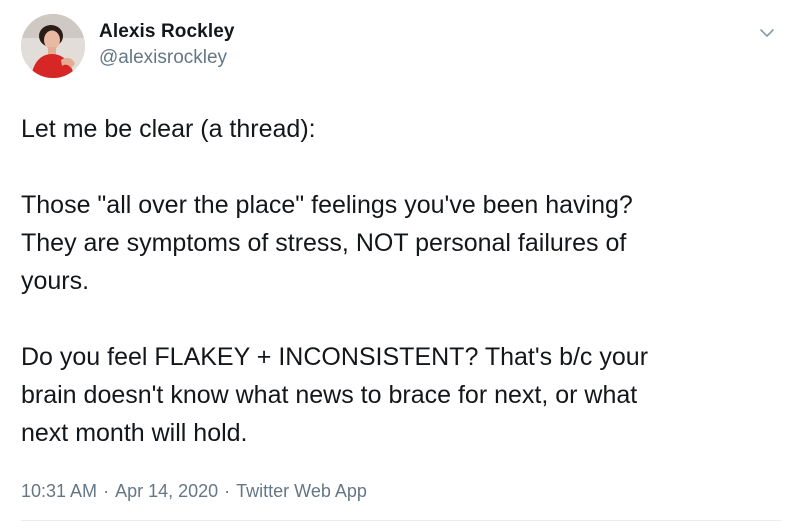 Image resolution: width=800 pixels, height=528 pixels. What do you see at coordinates (163, 58) in the screenshot?
I see `author-handle: @alexisrockley` at bounding box center [163, 58].